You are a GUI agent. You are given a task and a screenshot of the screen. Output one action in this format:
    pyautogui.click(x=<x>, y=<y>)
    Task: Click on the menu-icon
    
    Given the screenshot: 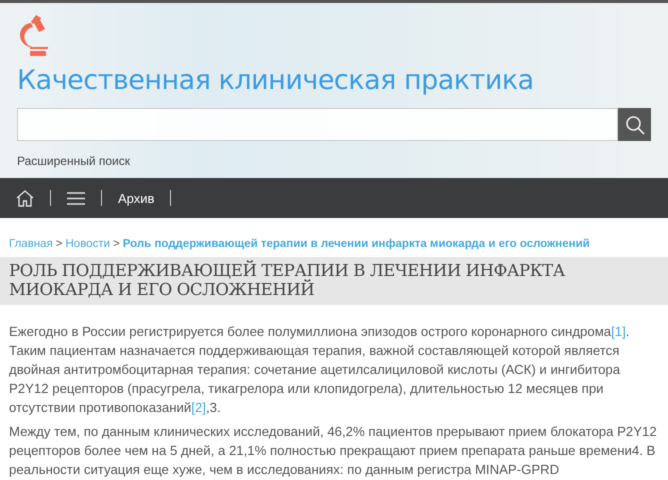 What is the action you would take?
    pyautogui.click(x=76, y=198)
    